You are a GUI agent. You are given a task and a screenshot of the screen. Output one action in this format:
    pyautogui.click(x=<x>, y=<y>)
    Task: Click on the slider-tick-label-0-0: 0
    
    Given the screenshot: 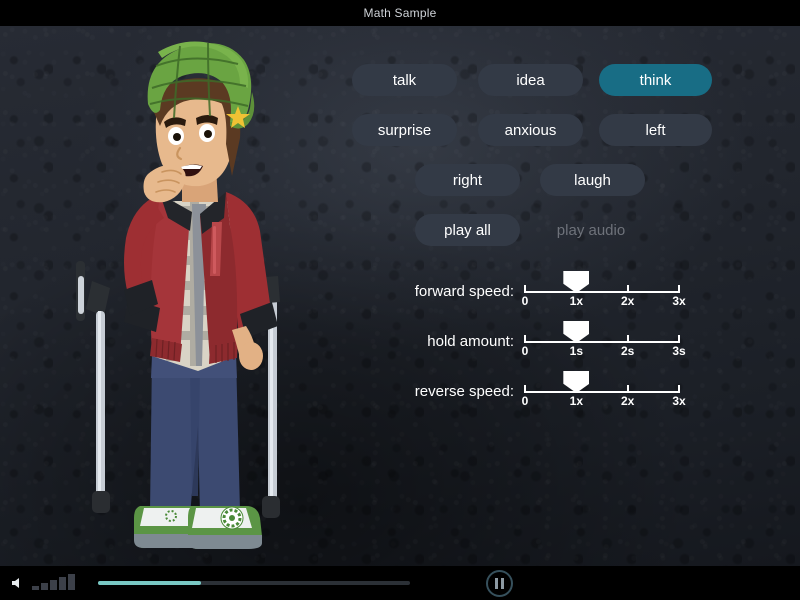 What is the action you would take?
    pyautogui.click(x=525, y=301)
    